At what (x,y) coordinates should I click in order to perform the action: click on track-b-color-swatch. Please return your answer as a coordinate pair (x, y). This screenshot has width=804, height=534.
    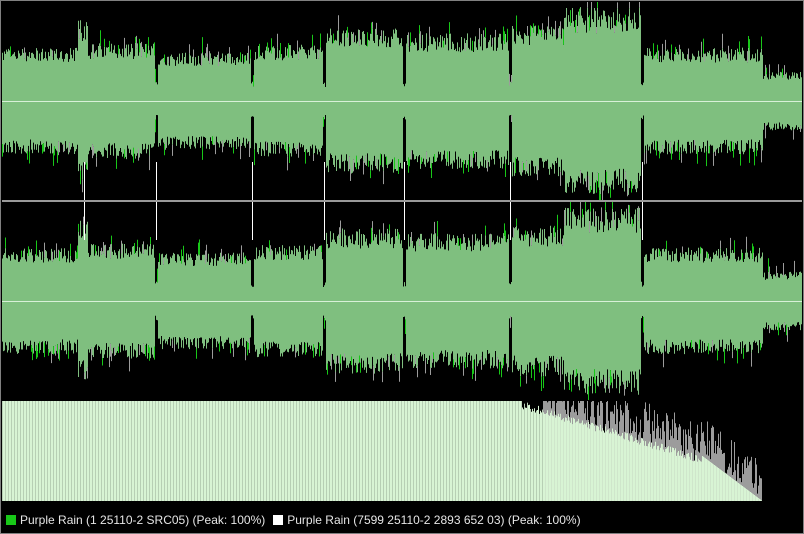
    Looking at the image, I should click on (278, 519).